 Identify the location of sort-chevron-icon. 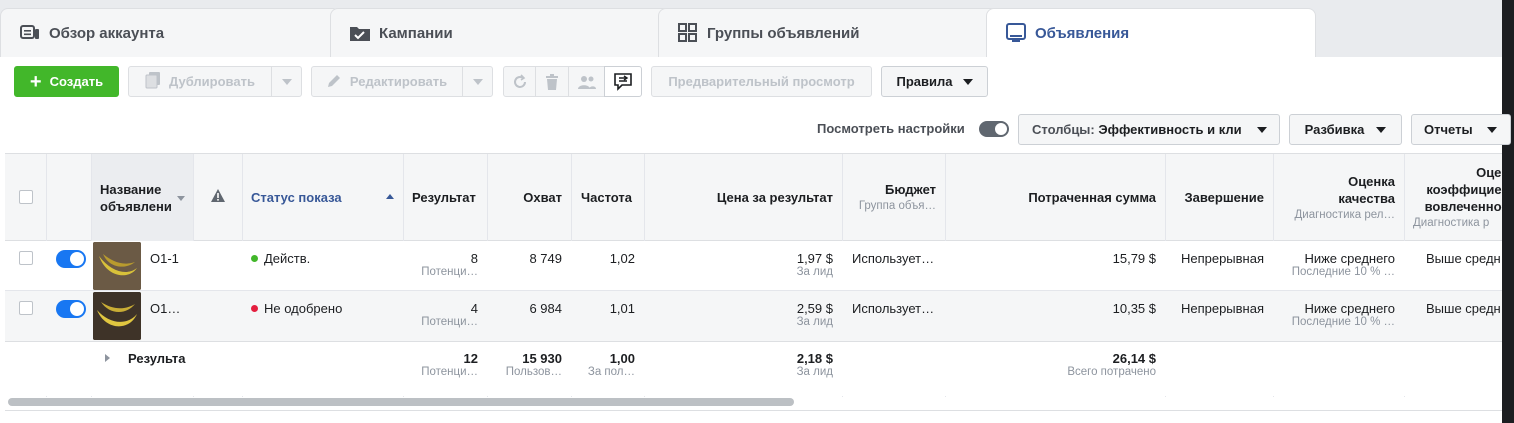
(181, 198).